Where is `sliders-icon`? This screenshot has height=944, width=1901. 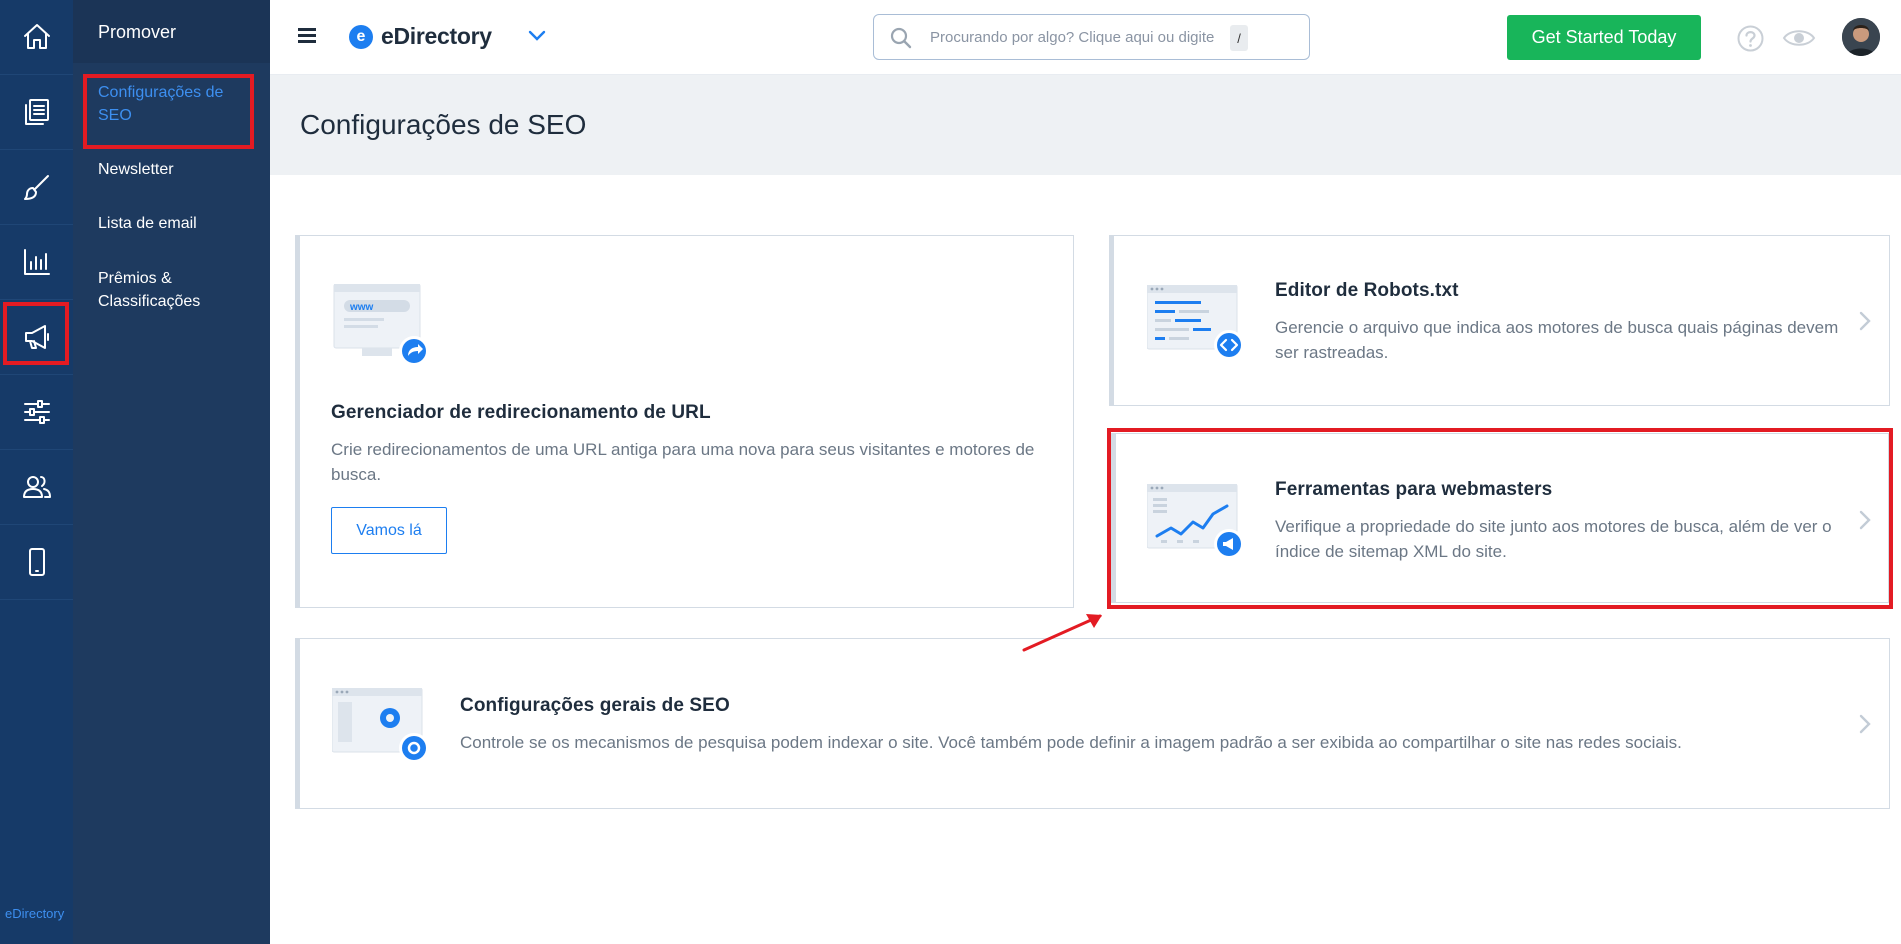
sliders-icon is located at coordinates (36, 412).